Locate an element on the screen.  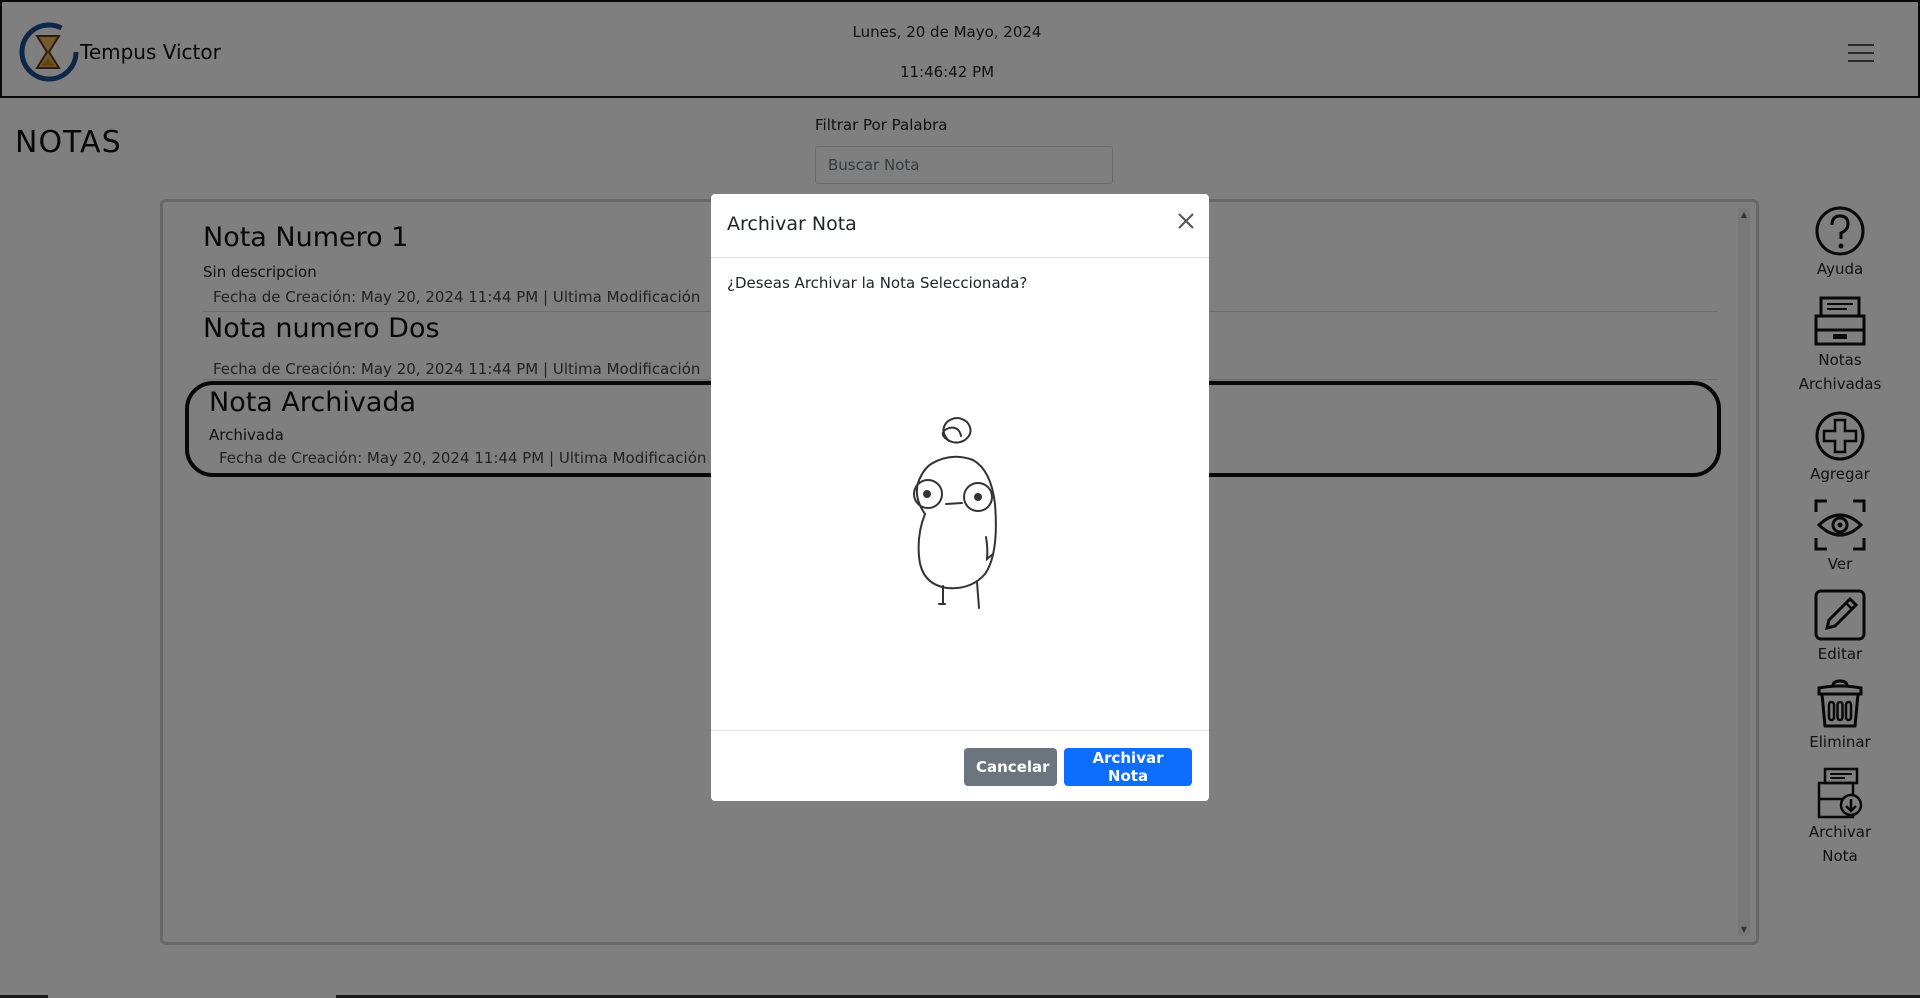
doodle-character-illustration is located at coordinates (955, 513).